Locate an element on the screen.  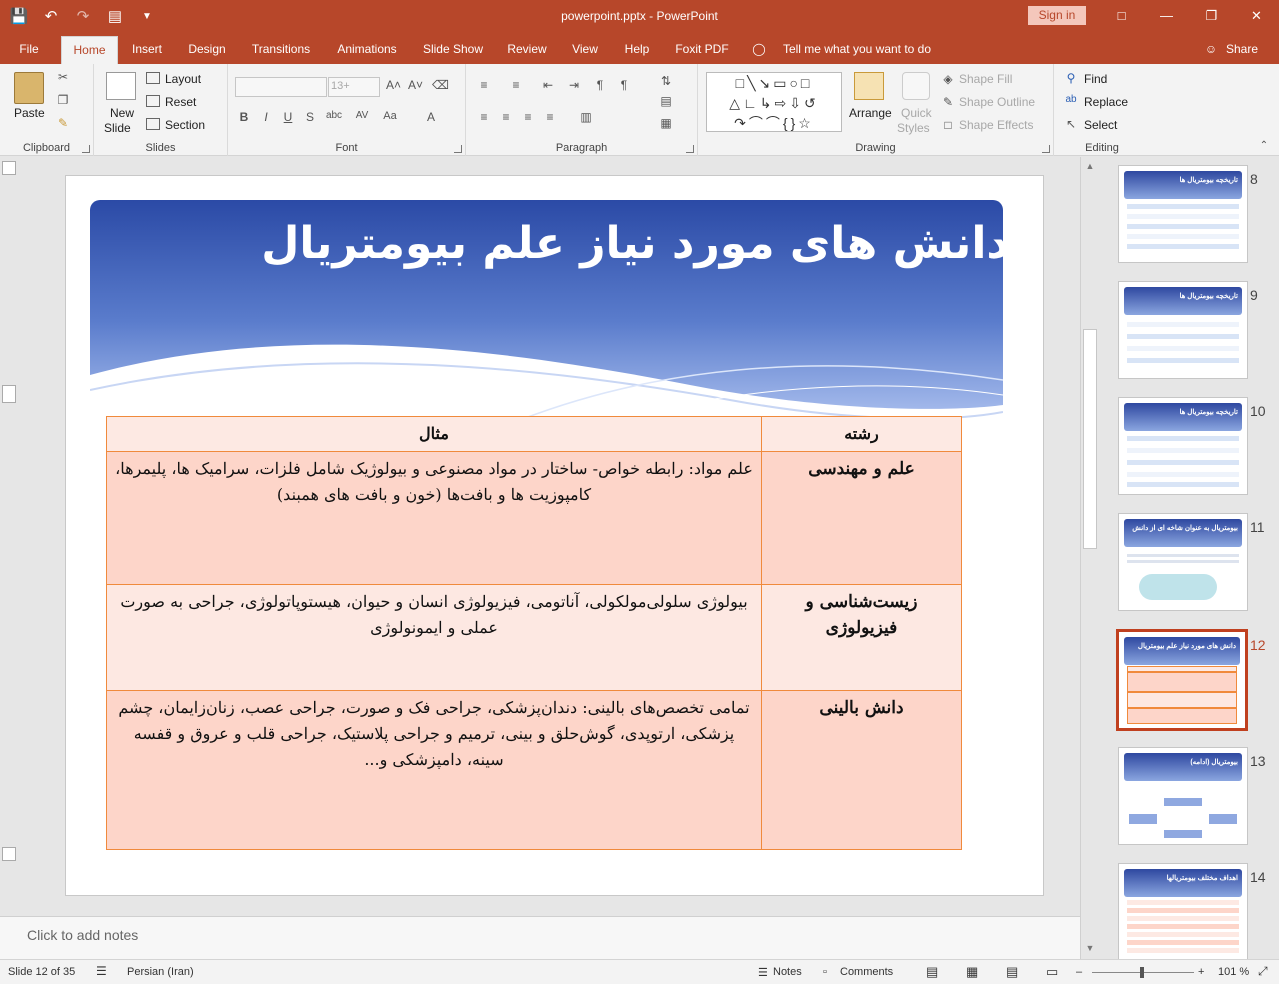
strikethrough-icon: abc is located at coordinates (334, 115).